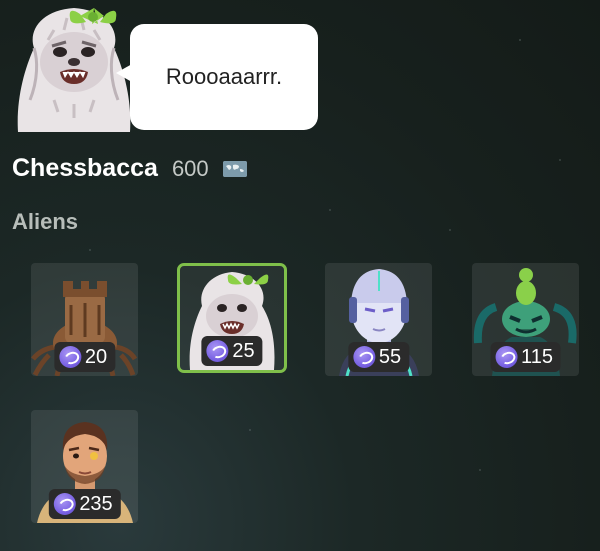  I want to click on alien-card-green-alien: 115, so click(525, 319).